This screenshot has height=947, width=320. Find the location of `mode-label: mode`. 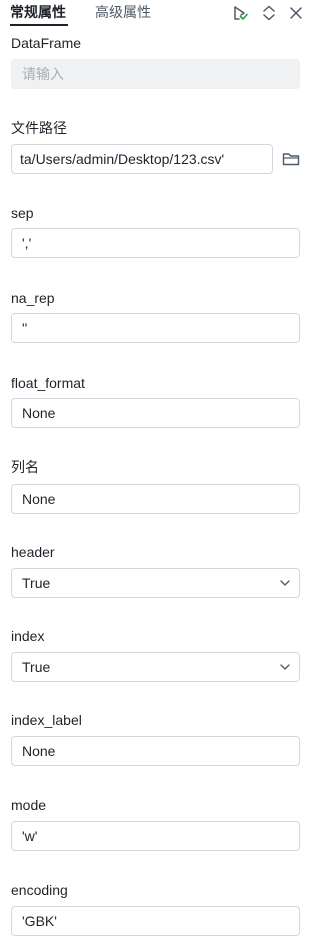

mode-label: mode is located at coordinates (29, 805).